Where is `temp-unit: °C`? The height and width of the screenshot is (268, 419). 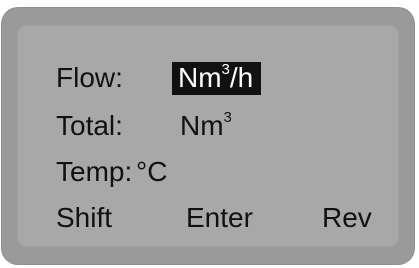 temp-unit: °C is located at coordinates (151, 172).